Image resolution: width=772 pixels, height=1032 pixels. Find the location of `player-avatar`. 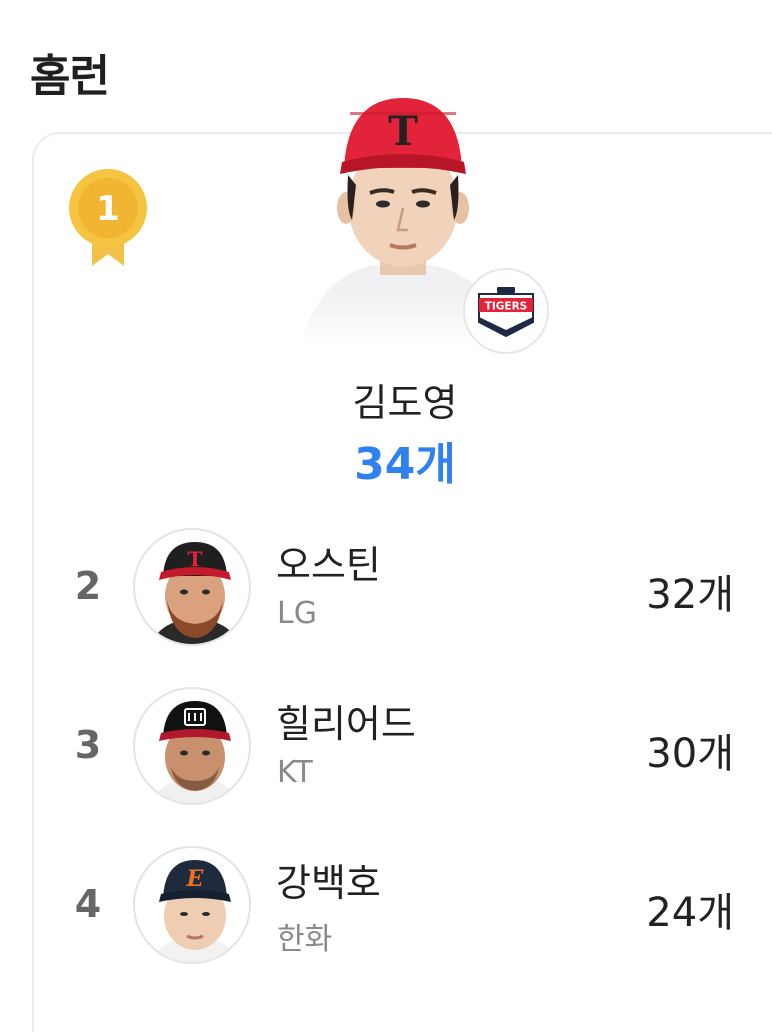

player-avatar is located at coordinates (192, 746).